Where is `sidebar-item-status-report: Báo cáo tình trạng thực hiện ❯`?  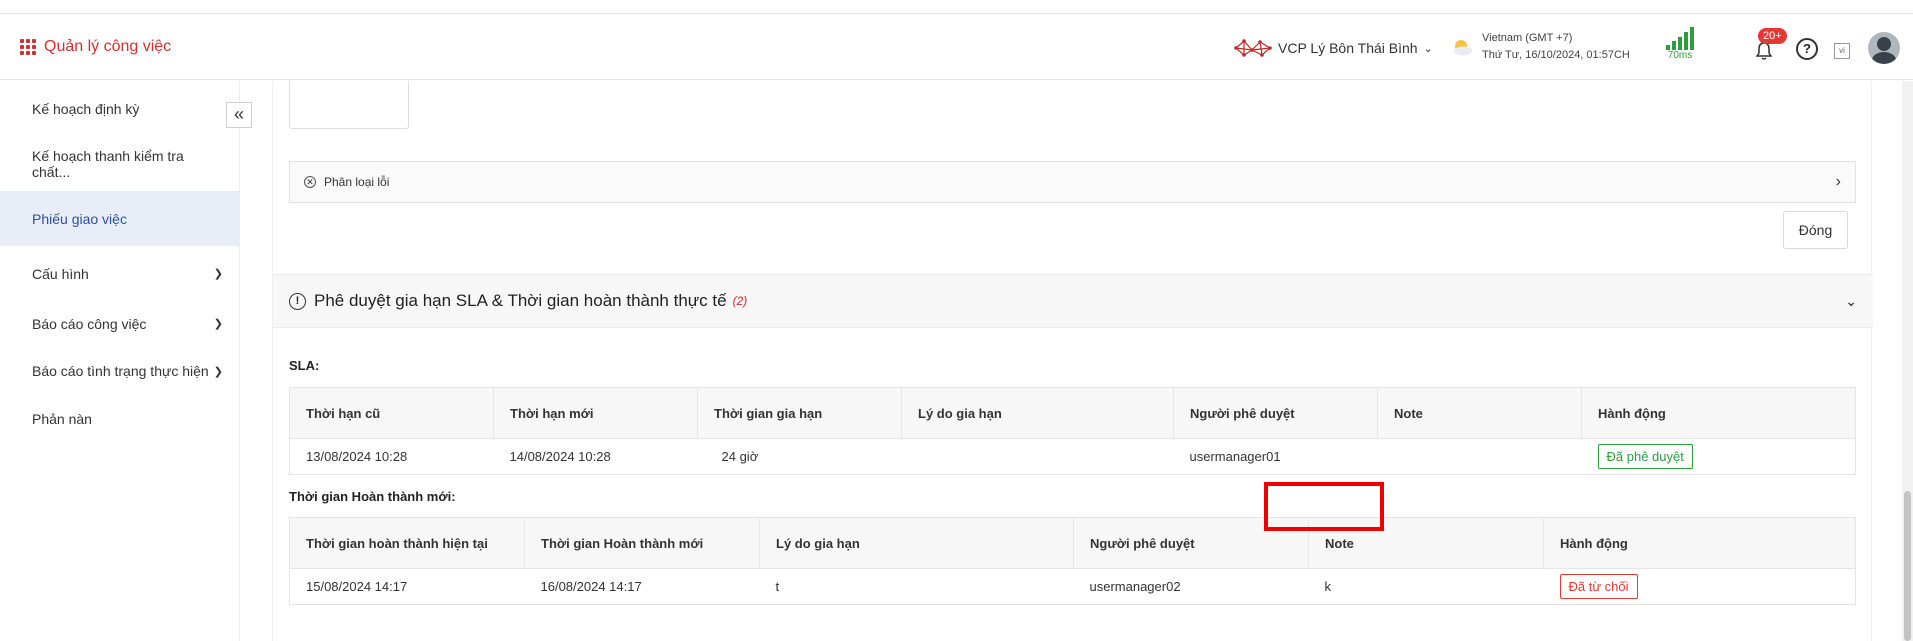
sidebar-item-status-report: Báo cáo tình trạng thực hiện ❯ is located at coordinates (119, 371).